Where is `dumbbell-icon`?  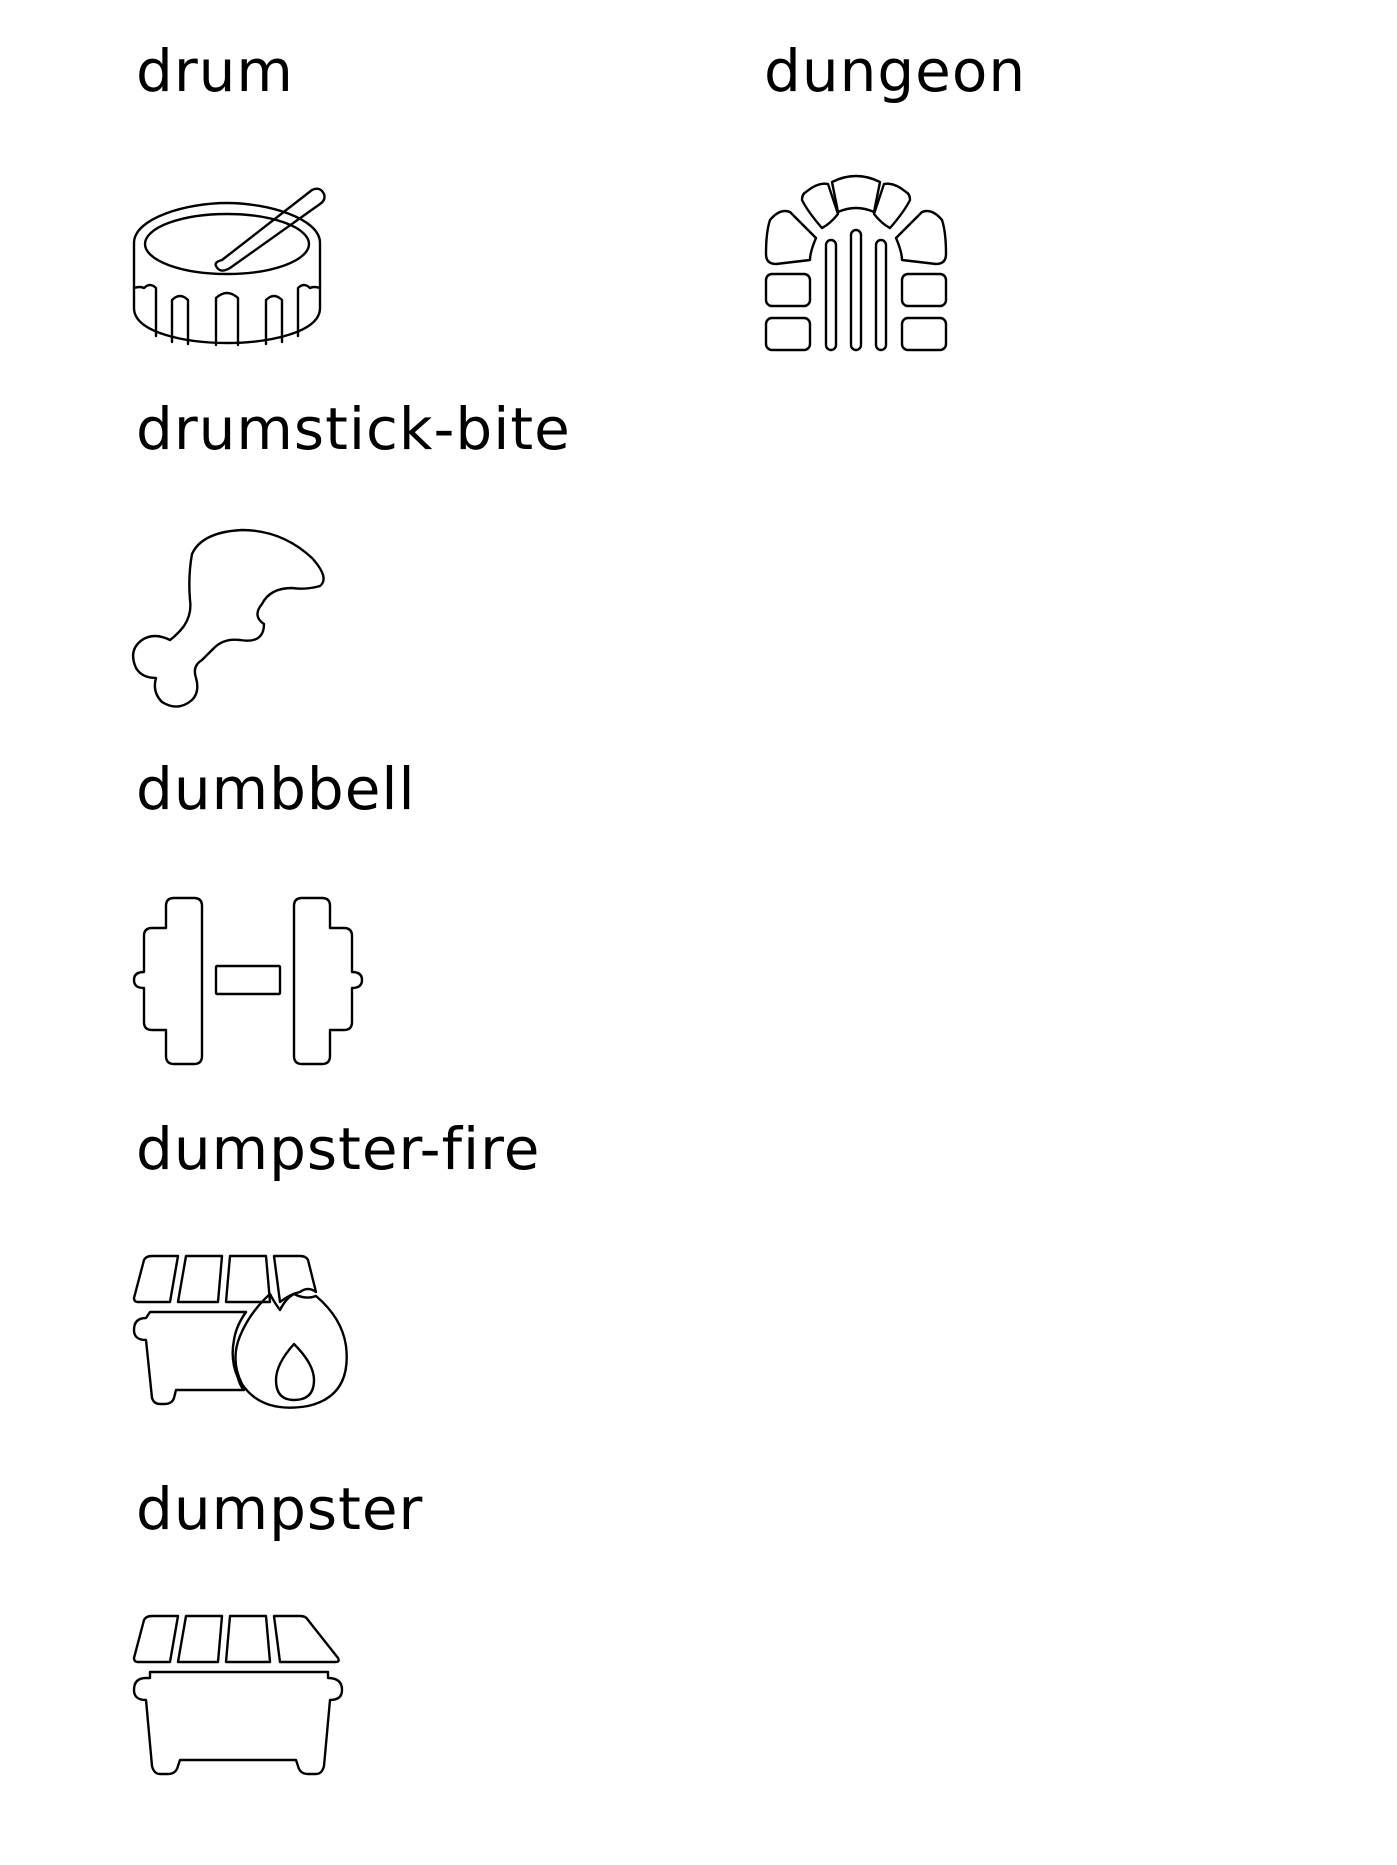
dumbbell-icon is located at coordinates (248, 986).